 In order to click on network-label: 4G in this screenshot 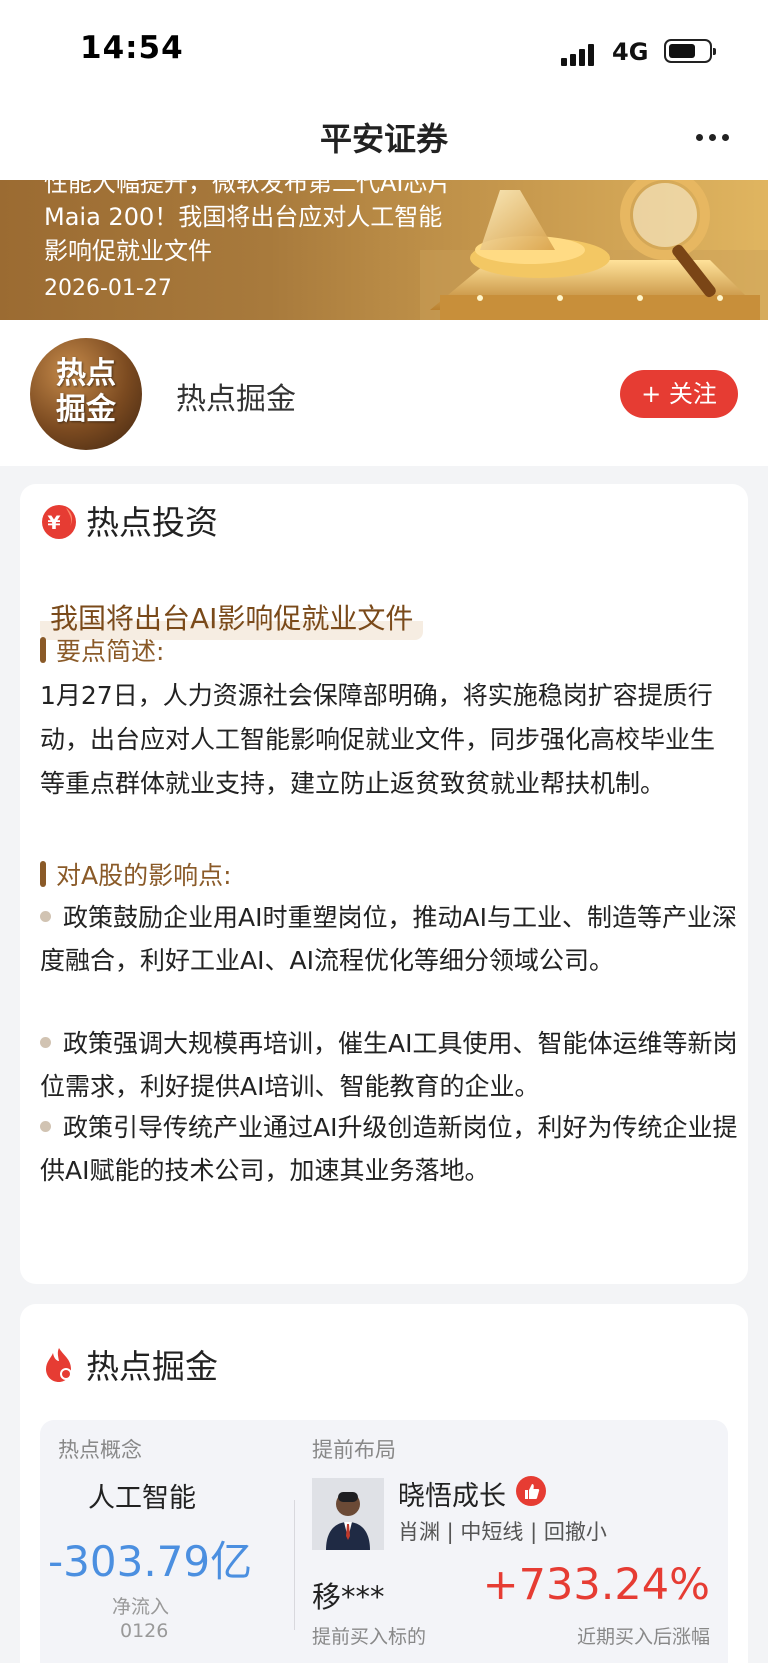, I will do `click(630, 52)`.